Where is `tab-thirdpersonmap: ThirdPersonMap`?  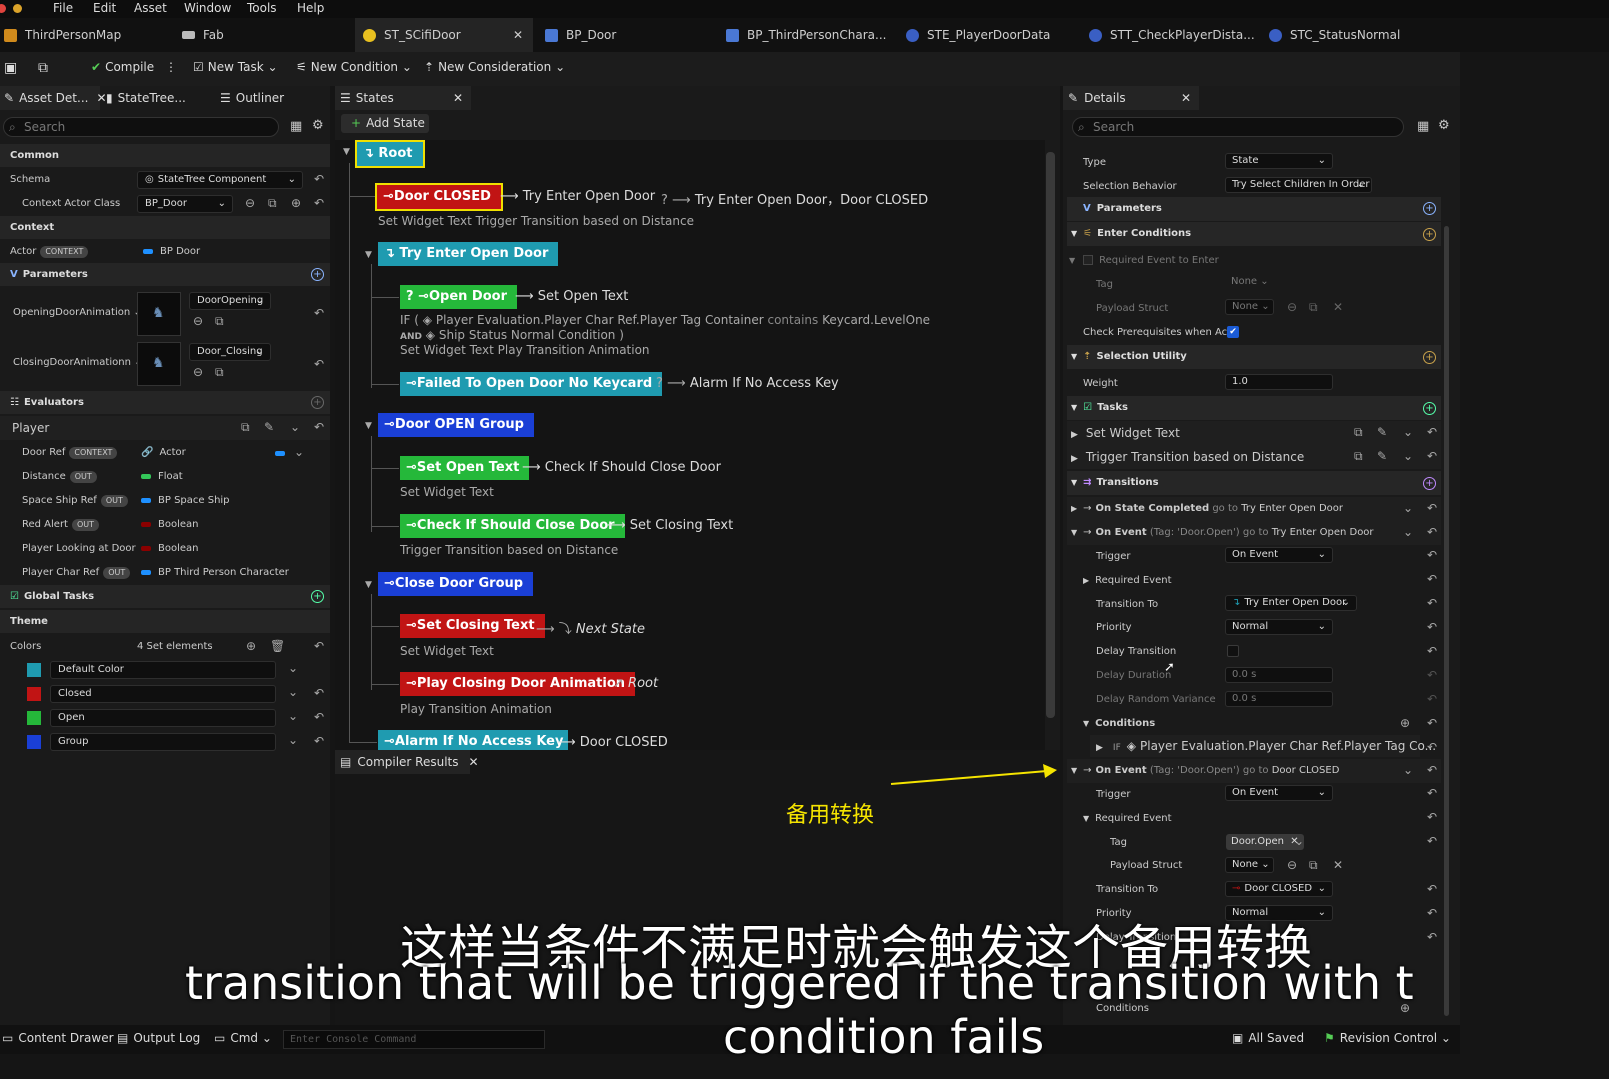
tab-thirdpersonmap: ThirdPersonMap is located at coordinates (84, 35).